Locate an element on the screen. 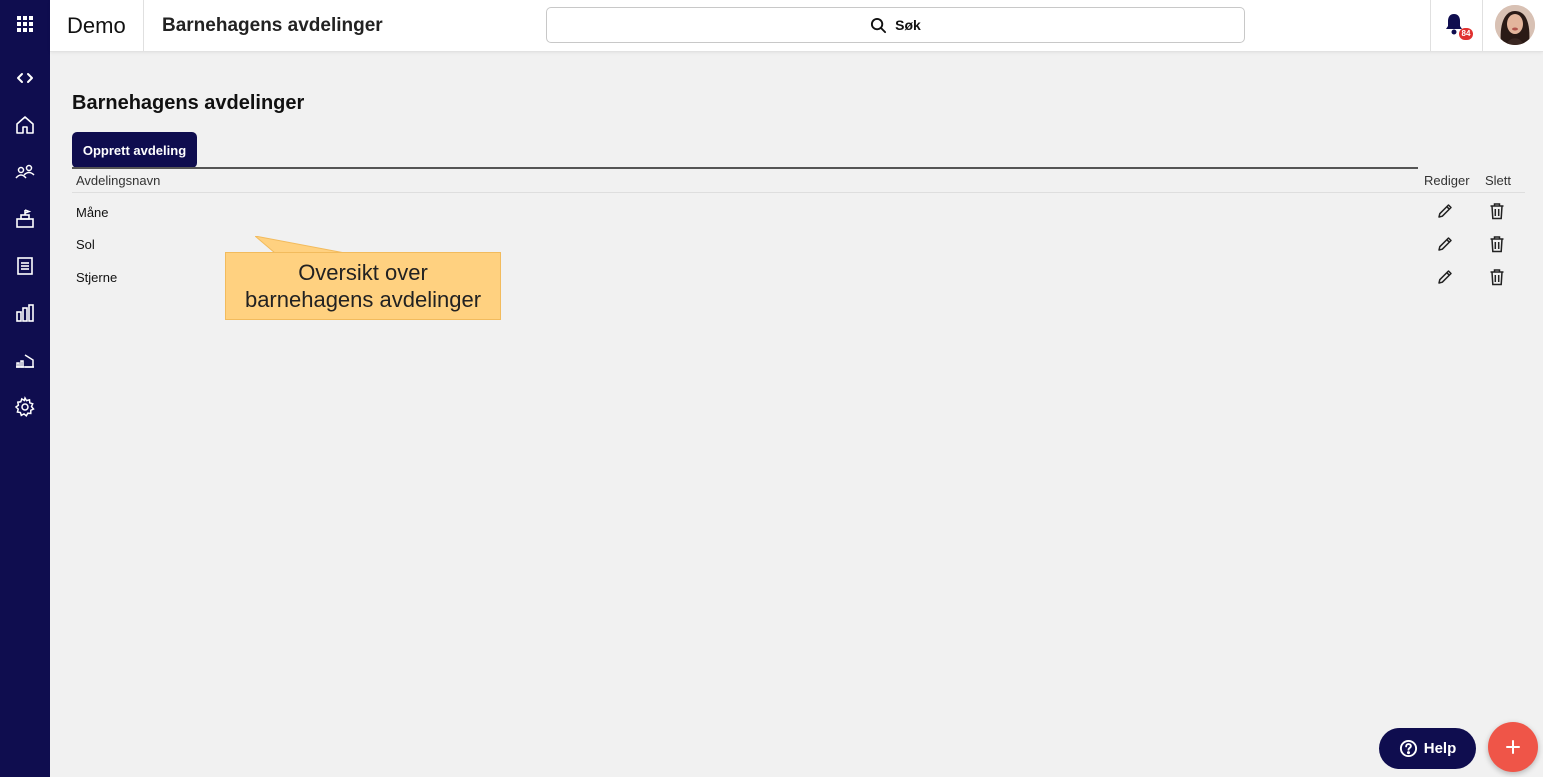 The image size is (1543, 777). avatar is located at coordinates (1515, 25).